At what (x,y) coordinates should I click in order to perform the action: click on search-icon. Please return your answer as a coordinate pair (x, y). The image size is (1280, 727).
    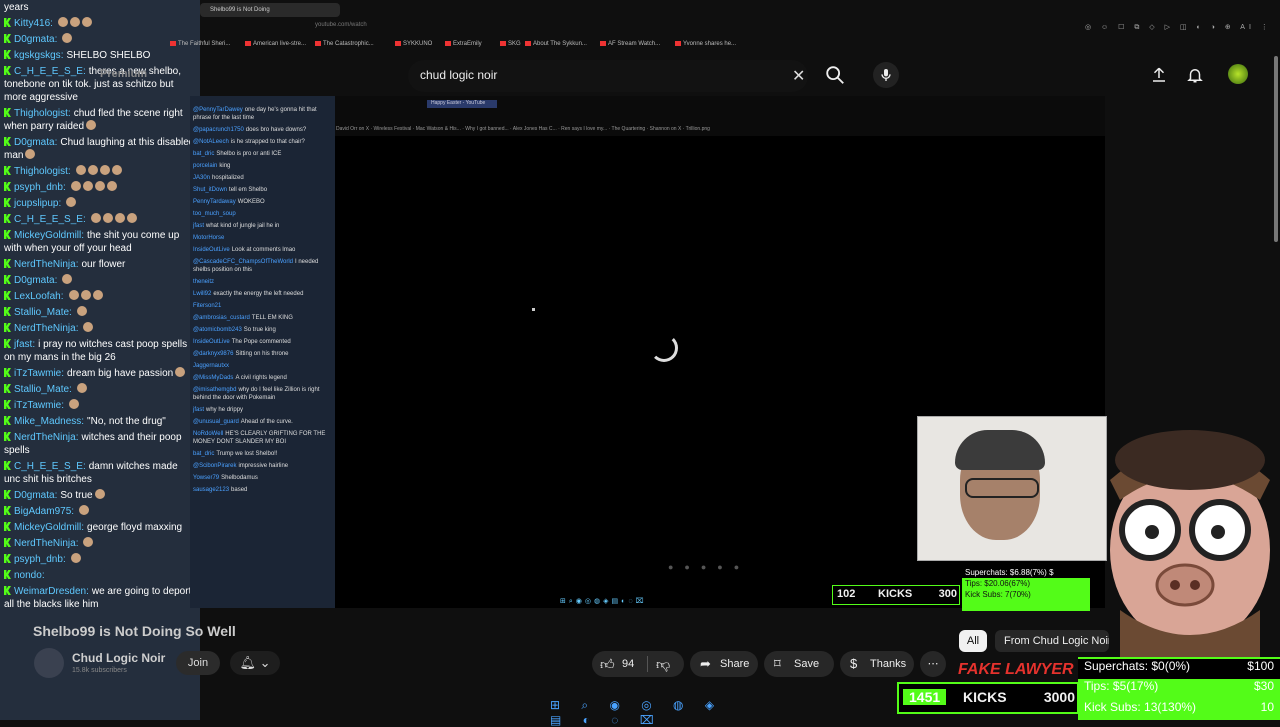
    Looking at the image, I should click on (835, 75).